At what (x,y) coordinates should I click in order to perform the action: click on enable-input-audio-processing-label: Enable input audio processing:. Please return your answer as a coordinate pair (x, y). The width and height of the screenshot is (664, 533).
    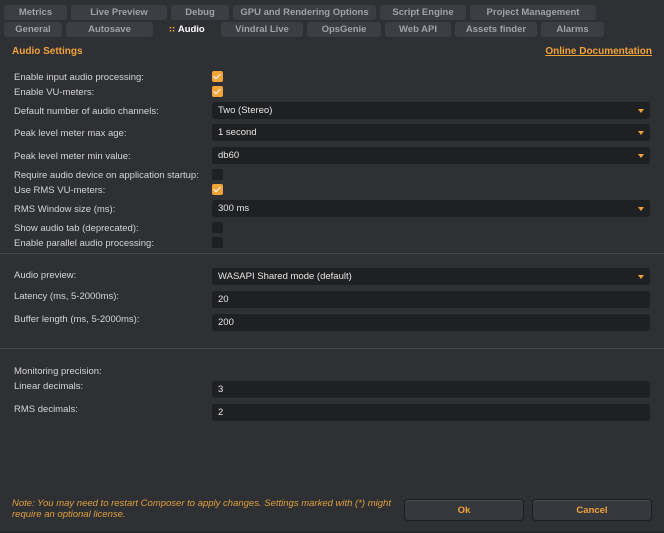
    Looking at the image, I should click on (79, 77).